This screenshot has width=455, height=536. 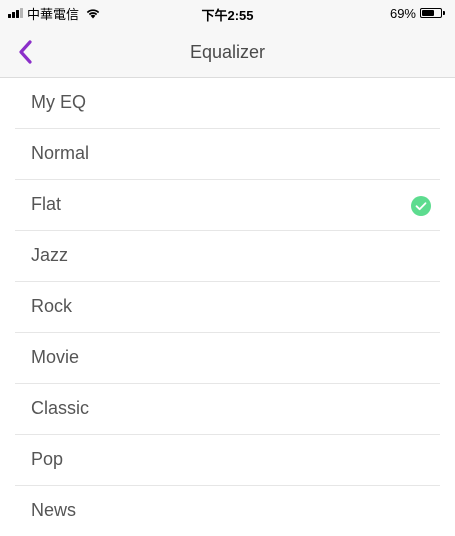 What do you see at coordinates (402, 13) in the screenshot?
I see `battery-percent: 69%` at bounding box center [402, 13].